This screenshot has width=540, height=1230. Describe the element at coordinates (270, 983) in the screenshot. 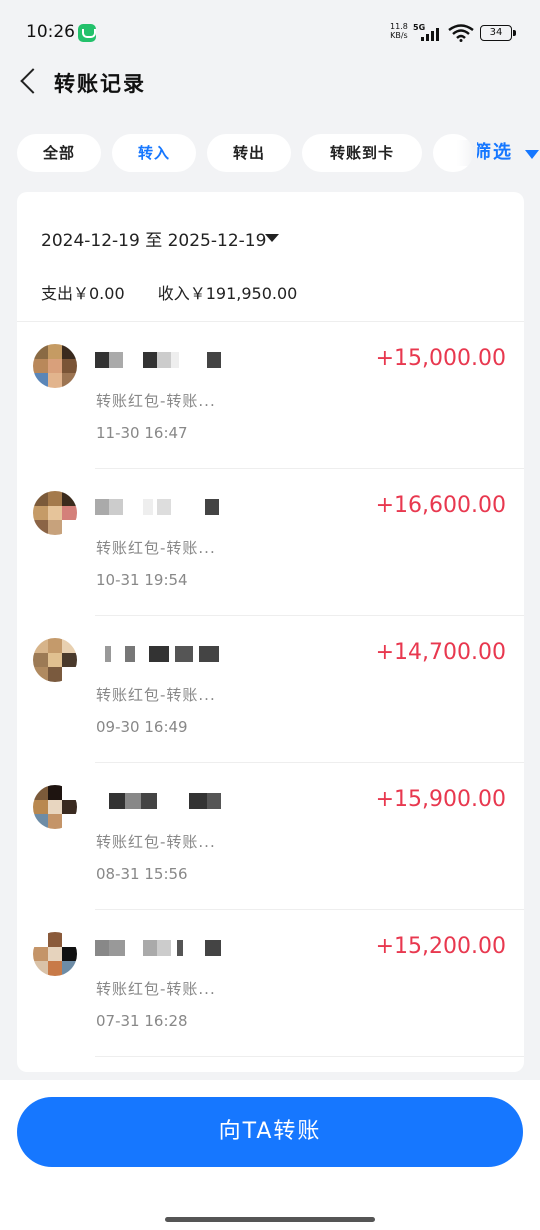

I see `transfer-row: 转账红包-转账... 07-31 16:28 +15,200.00` at that location.